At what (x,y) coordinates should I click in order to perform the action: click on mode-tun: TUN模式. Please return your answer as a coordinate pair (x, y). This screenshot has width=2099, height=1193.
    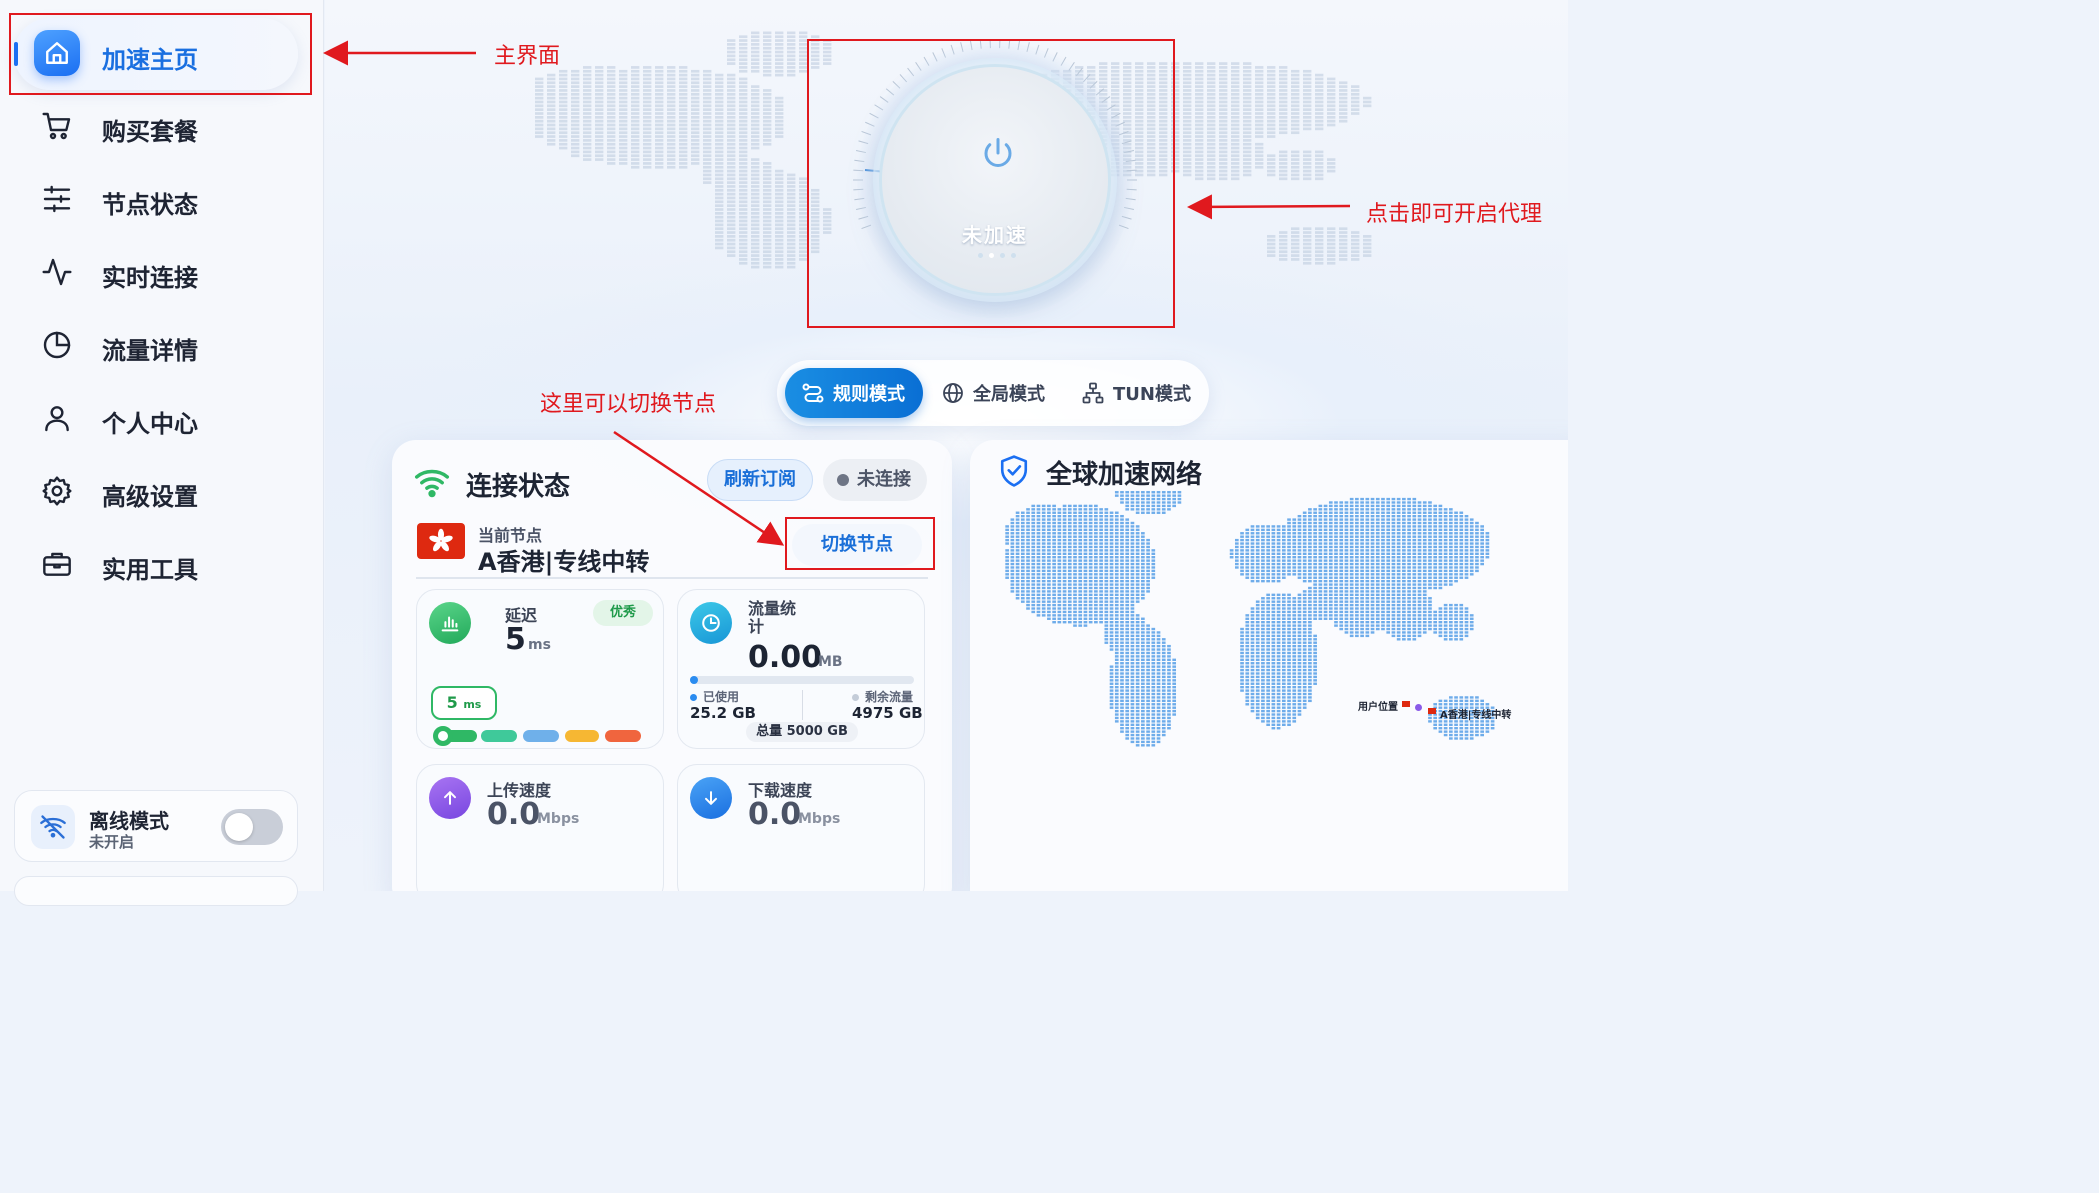
    Looking at the image, I should click on (1139, 393).